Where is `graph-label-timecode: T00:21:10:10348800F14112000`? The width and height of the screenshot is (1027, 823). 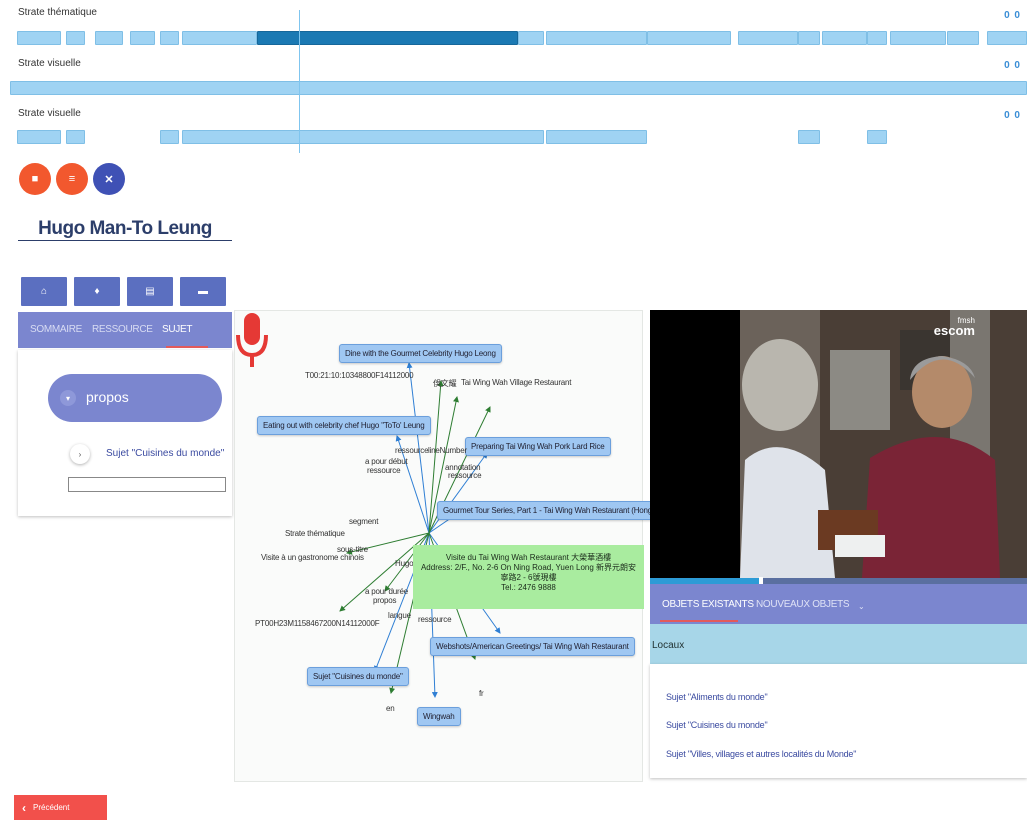 graph-label-timecode: T00:21:10:10348800F14112000 is located at coordinates (359, 375).